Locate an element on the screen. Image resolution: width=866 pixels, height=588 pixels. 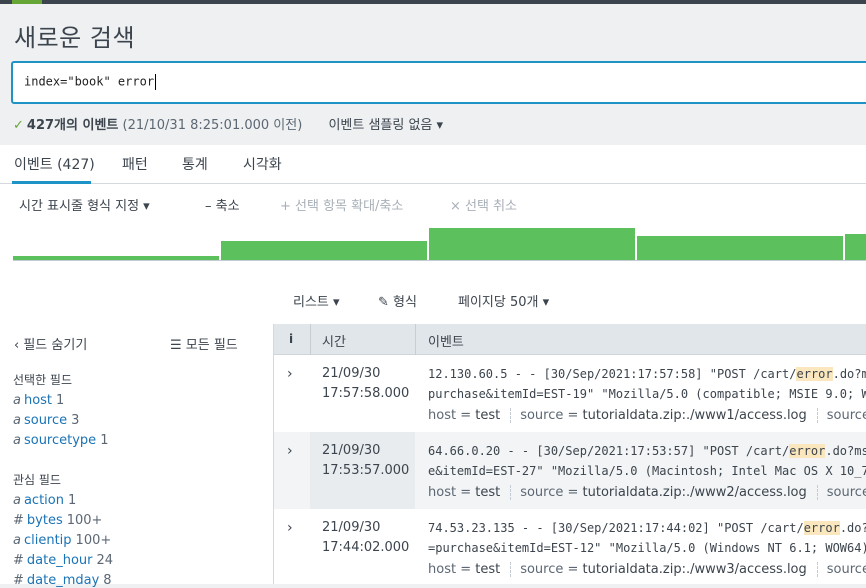
info-column-header: i is located at coordinates (291, 339).